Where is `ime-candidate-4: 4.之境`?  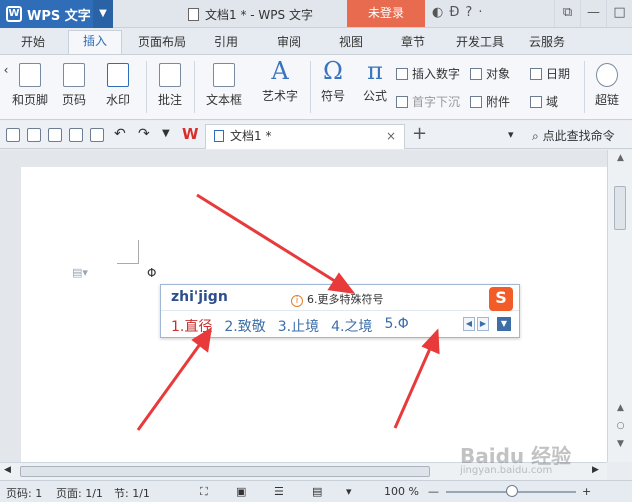 ime-candidate-4: 4.之境 is located at coordinates (351, 326).